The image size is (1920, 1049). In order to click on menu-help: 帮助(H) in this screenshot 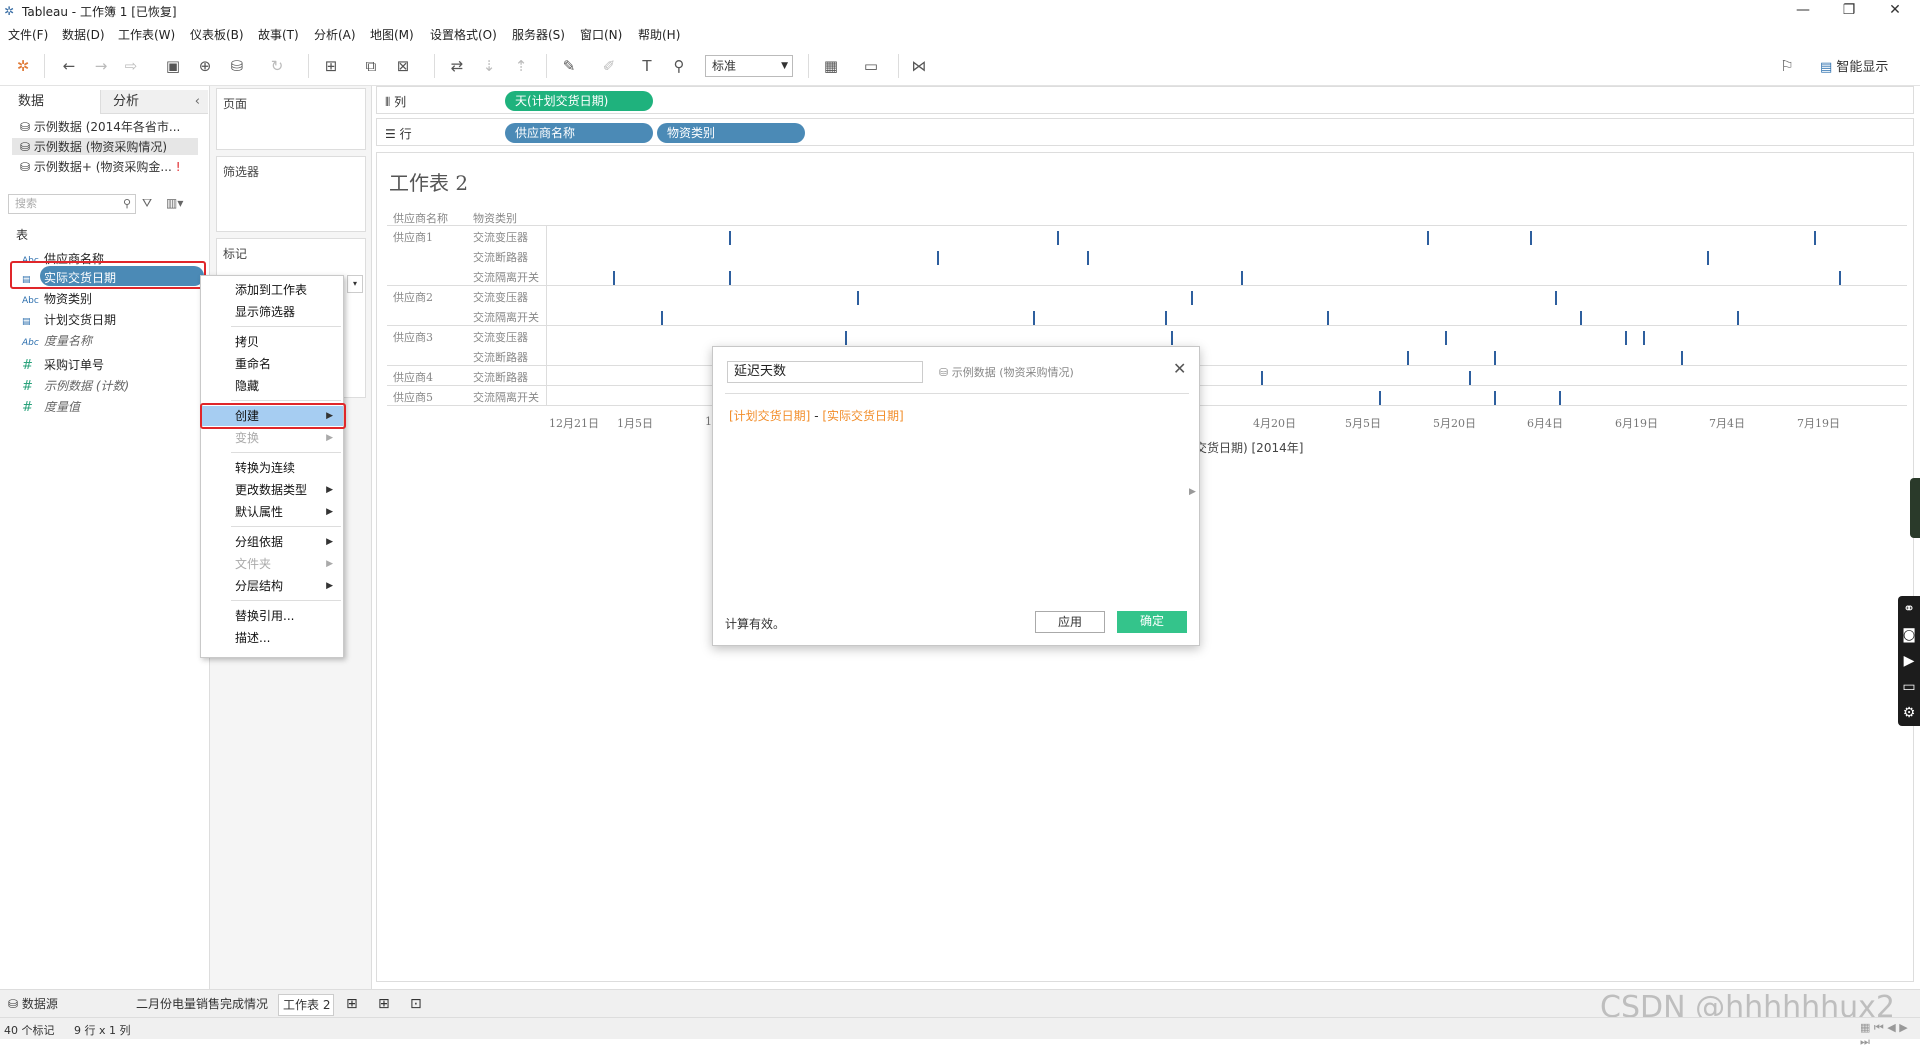, I will do `click(659, 34)`.